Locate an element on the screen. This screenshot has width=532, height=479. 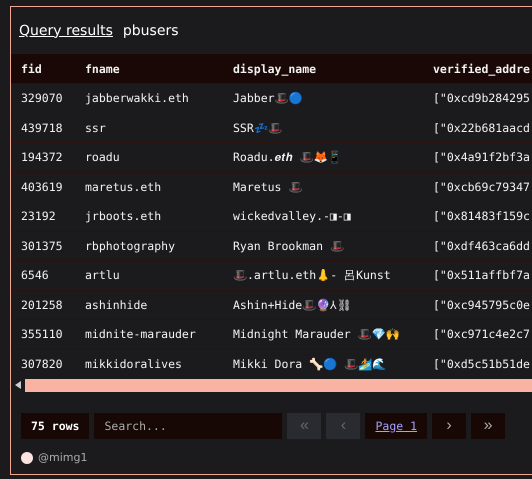
table-cell-text: wickedvalley.-◨-◨ is located at coordinates (292, 216).